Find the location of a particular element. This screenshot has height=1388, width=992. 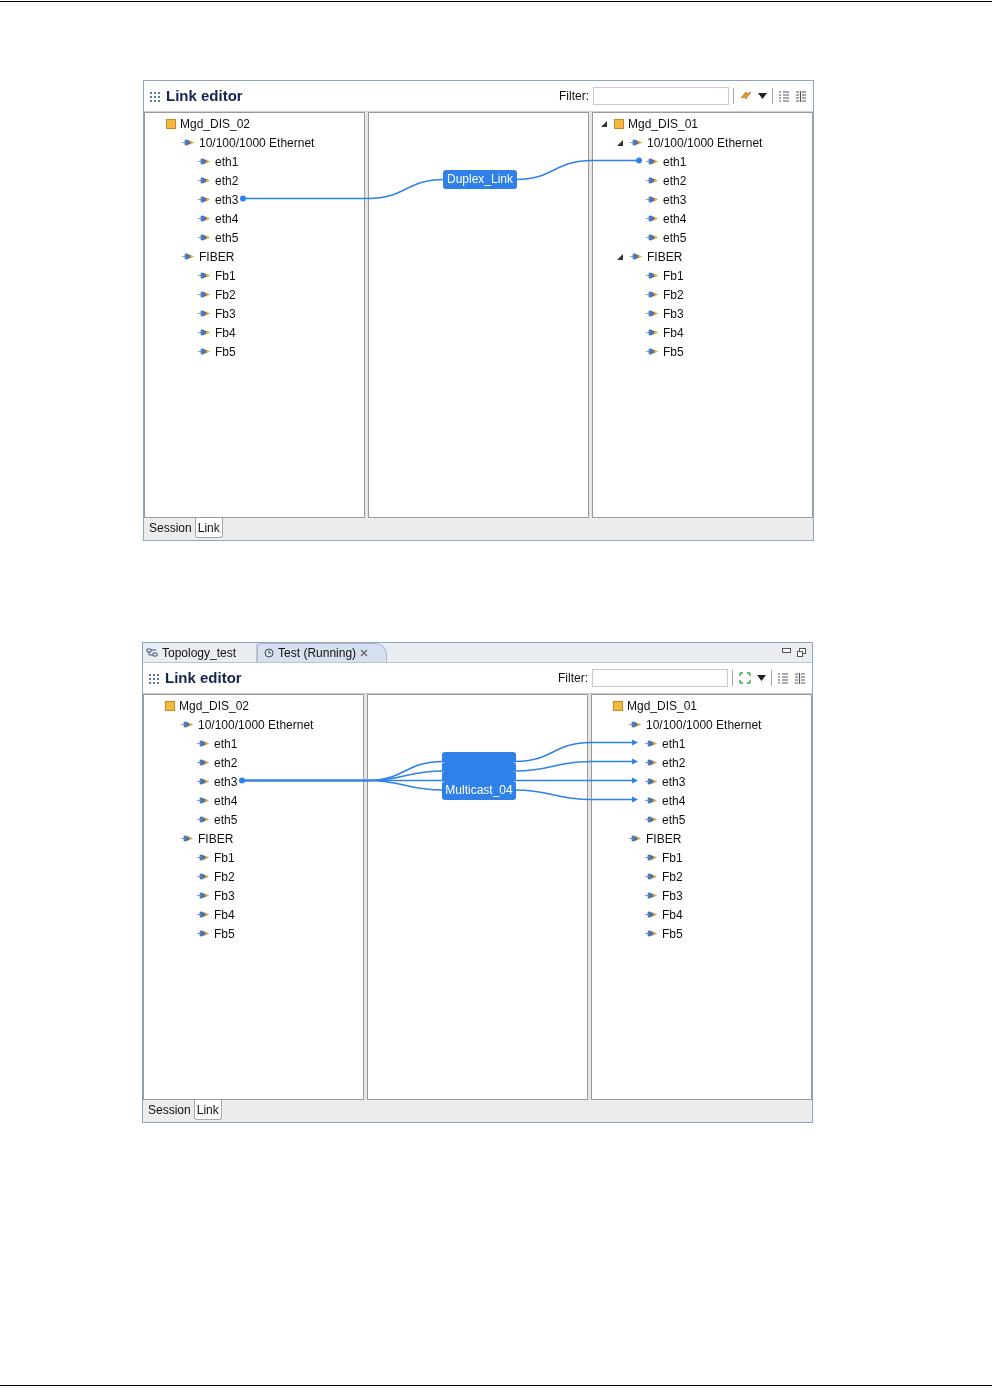

link-label: Duplex_Link is located at coordinates (480, 179).